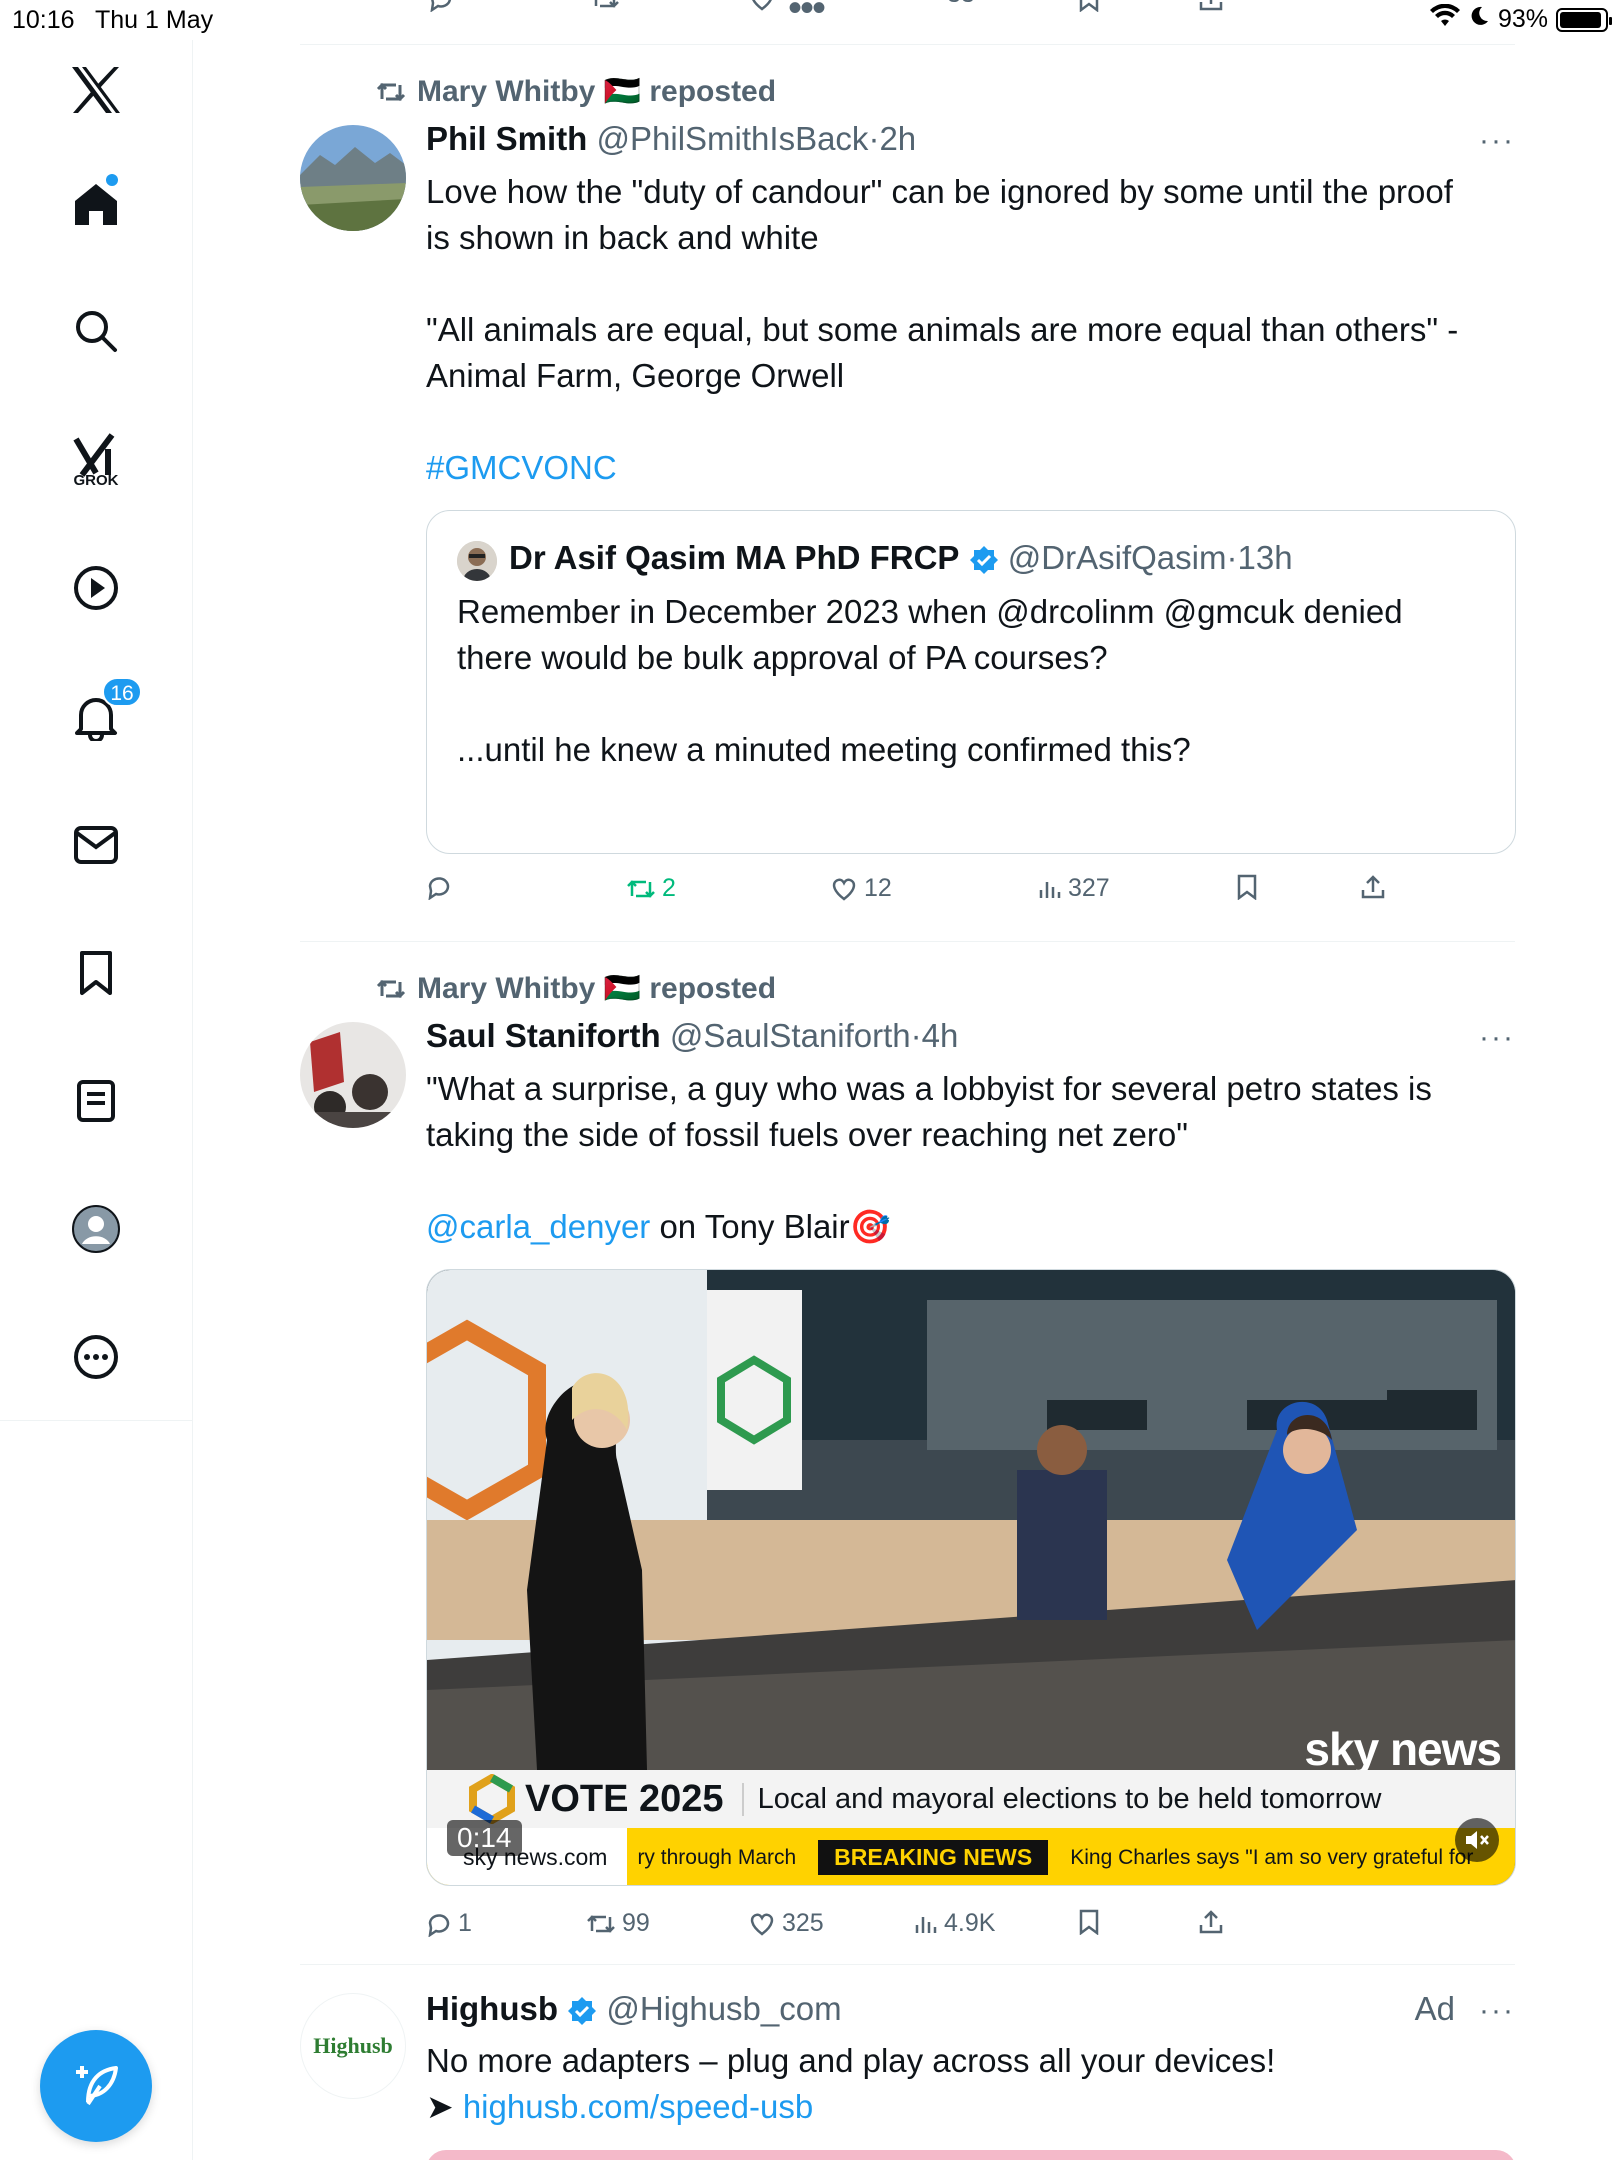  I want to click on nav-notifications: 16, so click(102, 714).